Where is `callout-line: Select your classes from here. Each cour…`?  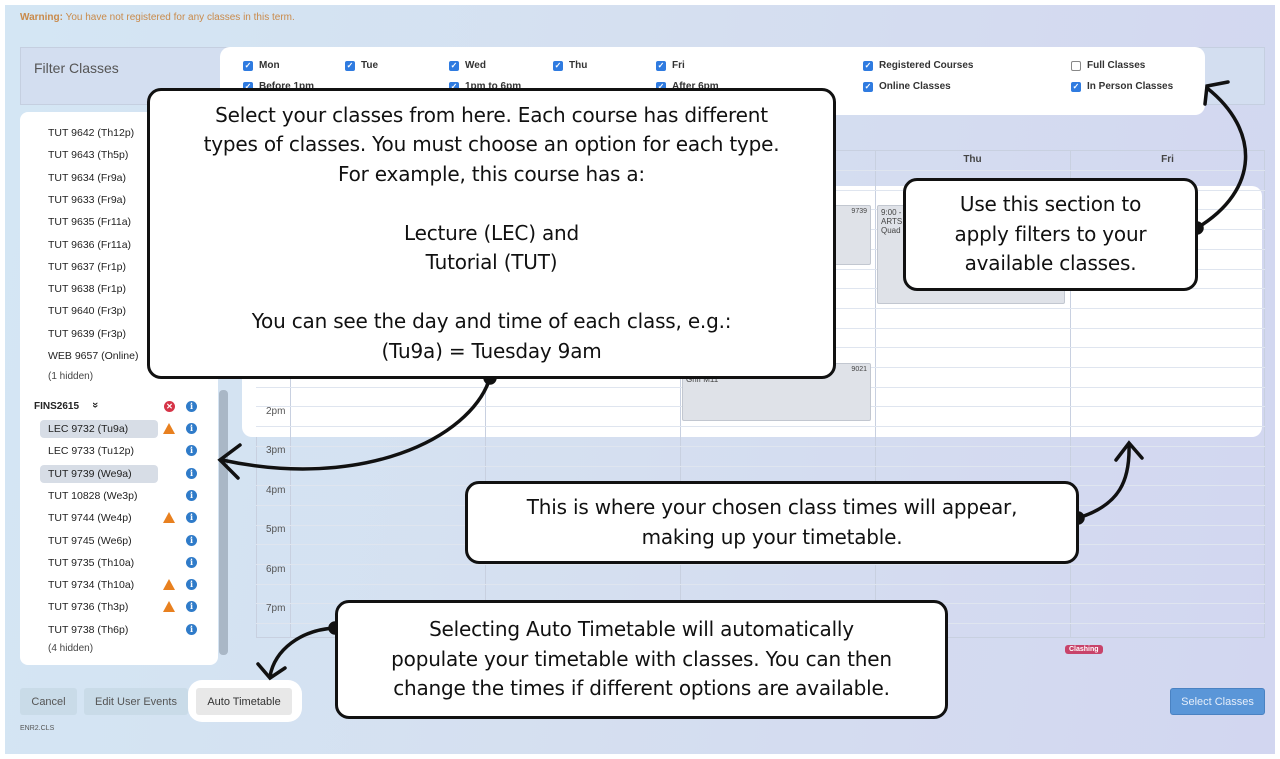 callout-line: Select your classes from here. Each cour… is located at coordinates (491, 114).